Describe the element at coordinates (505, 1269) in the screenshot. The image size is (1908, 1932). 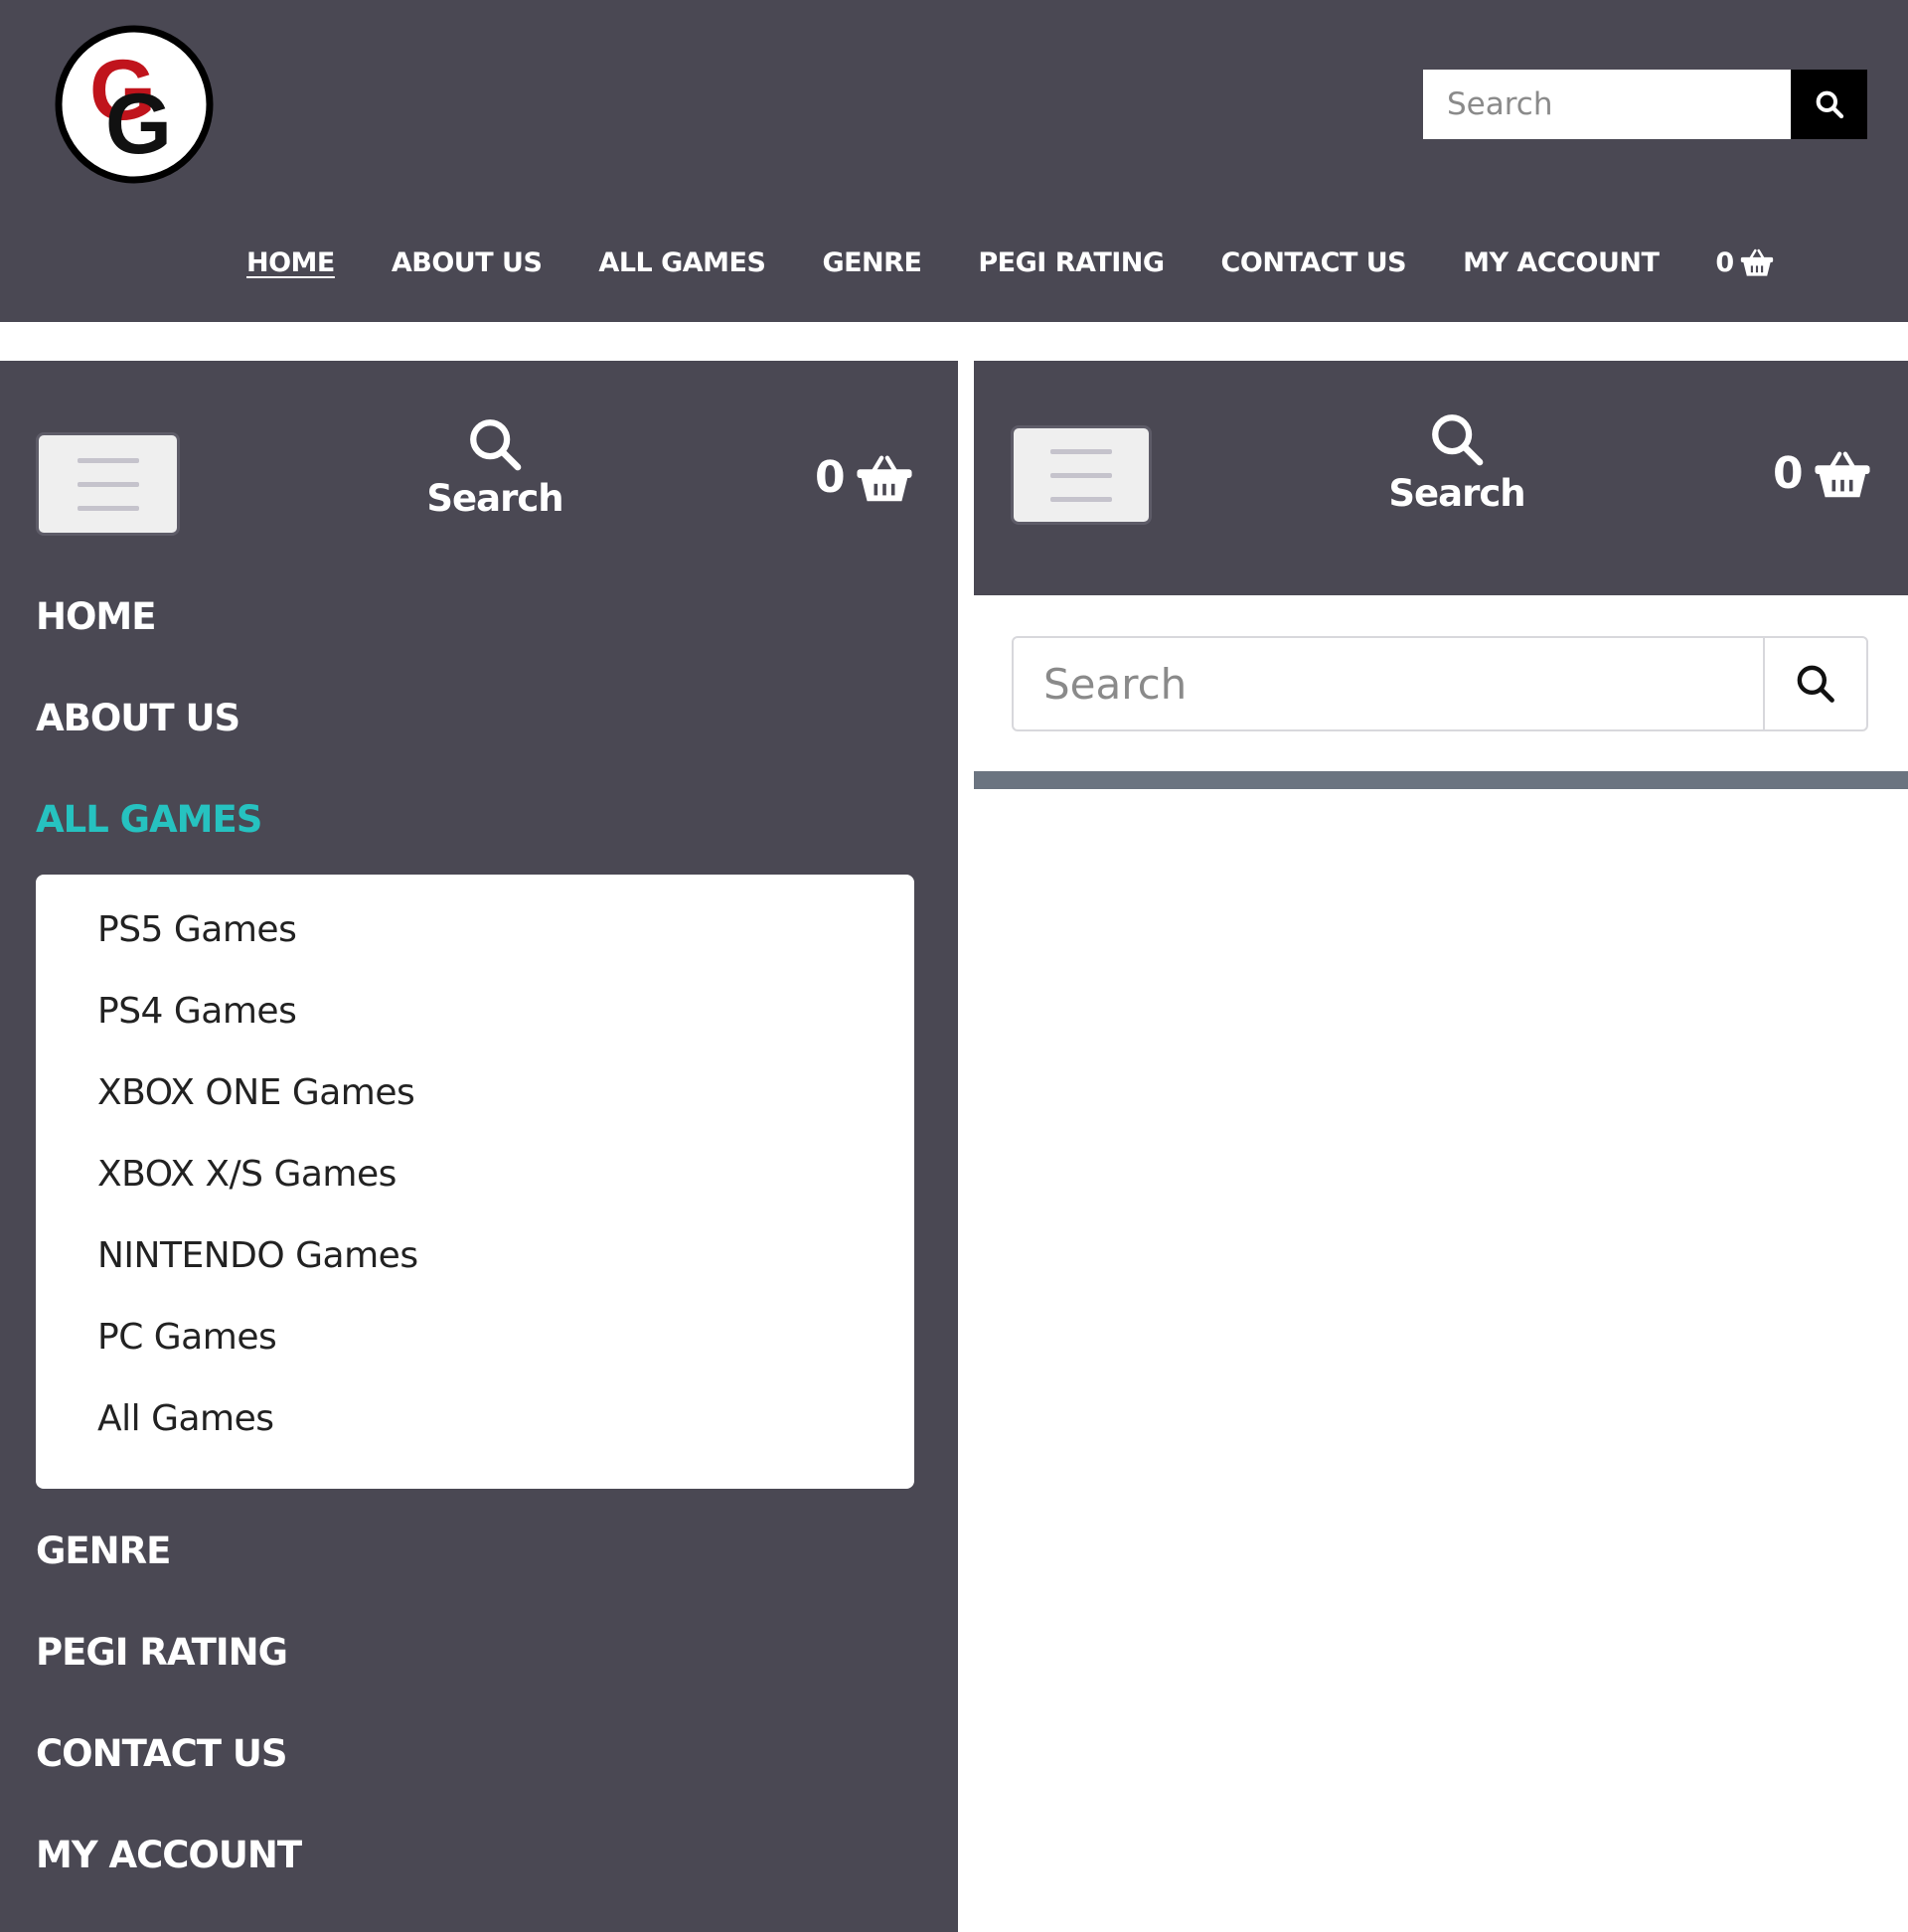
I see `dropdown-item-nintendo-games: NINTENDO Games` at that location.